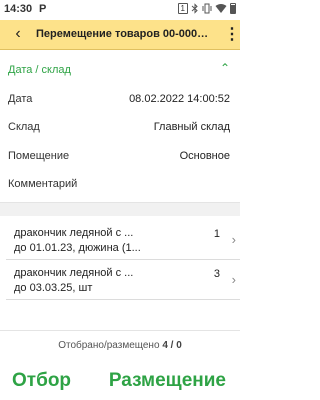  I want to click on field-value: Основное, so click(204, 156).